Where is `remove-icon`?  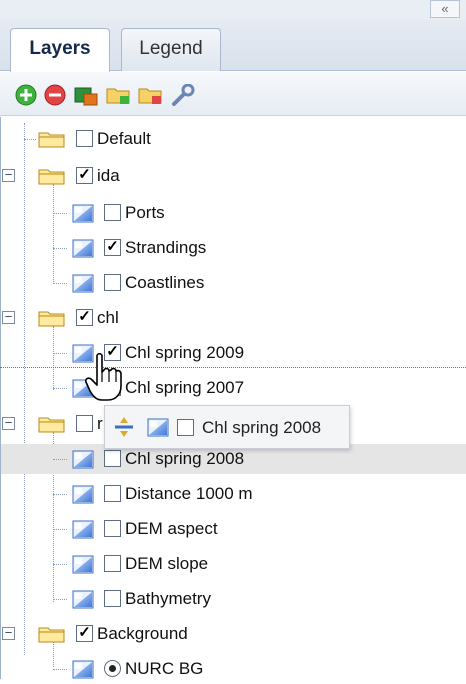 remove-icon is located at coordinates (55, 95).